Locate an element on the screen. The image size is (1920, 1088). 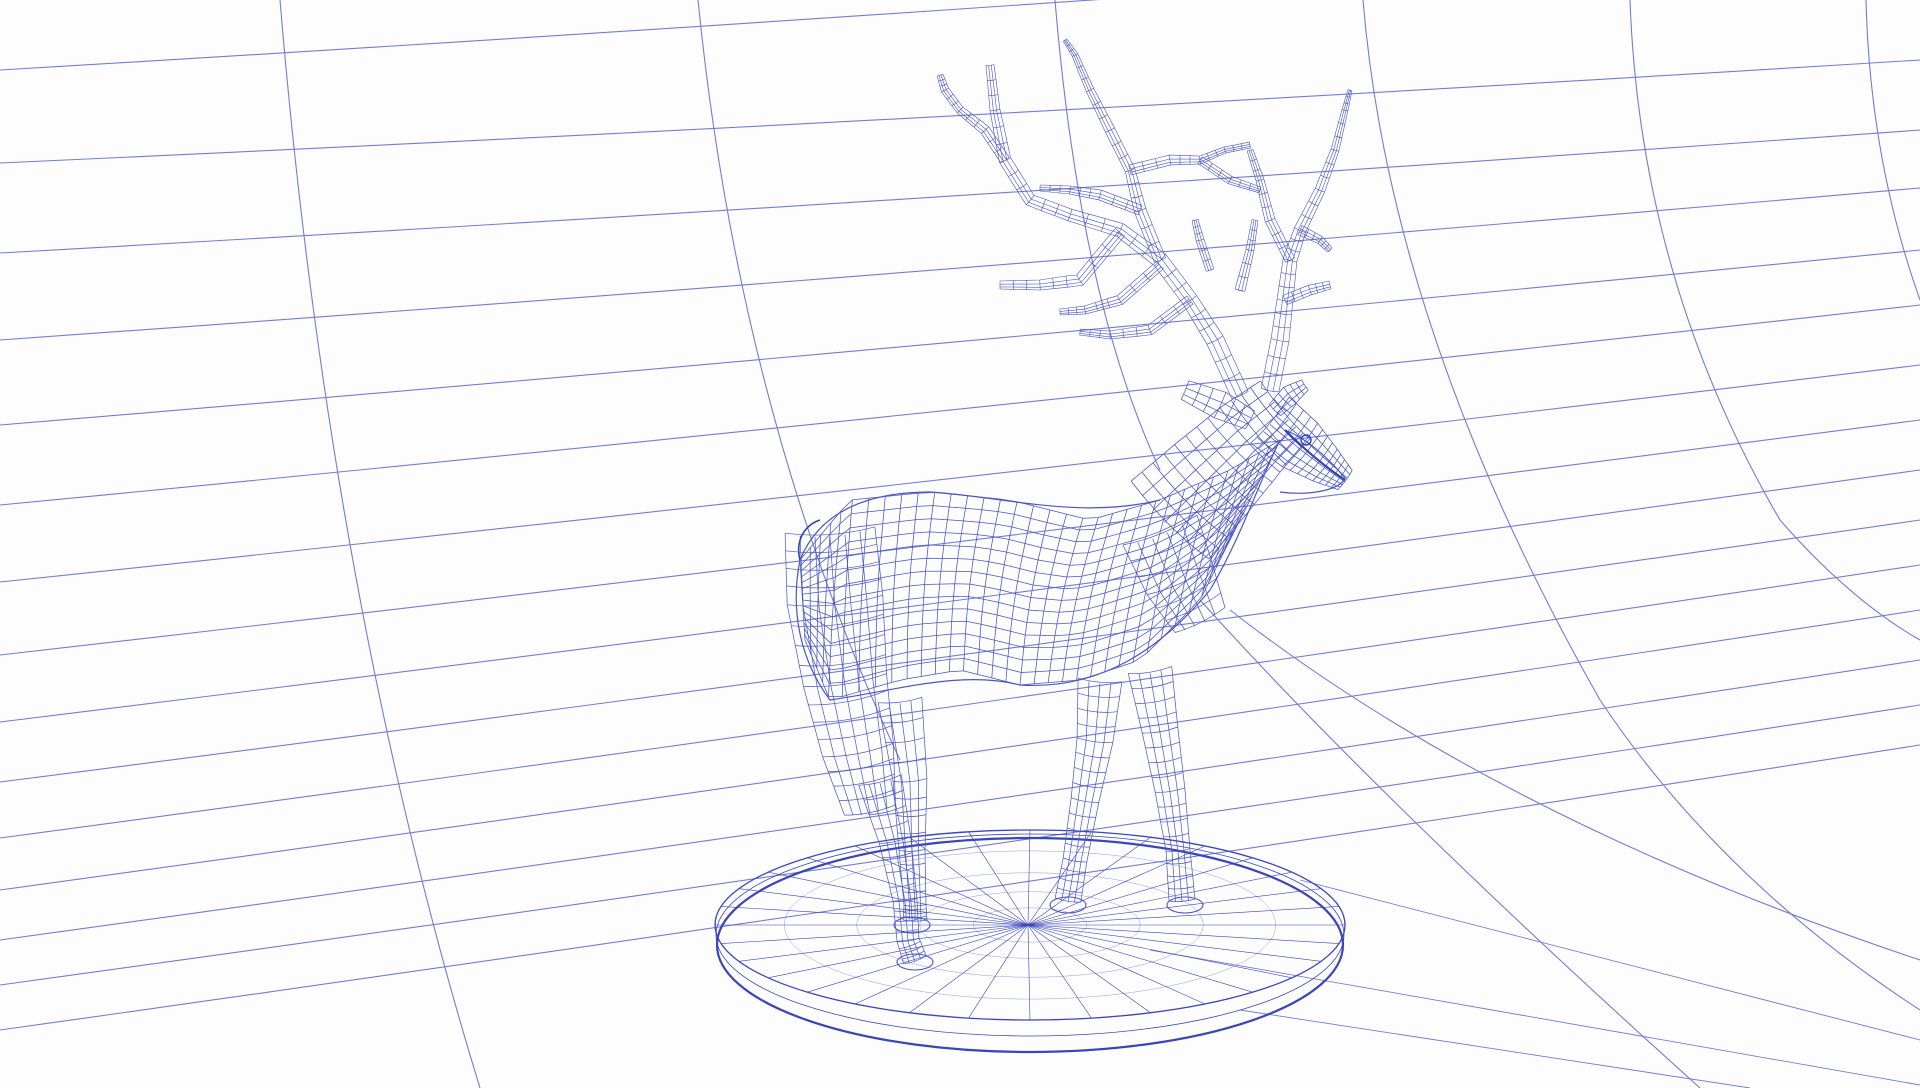
deer-torso is located at coordinates (1038, 570).